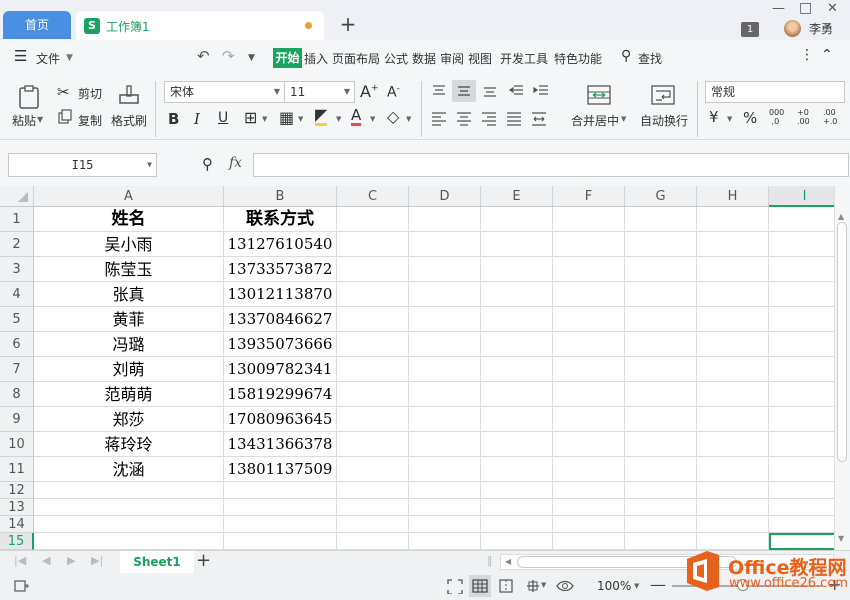 The height and width of the screenshot is (600, 850). What do you see at coordinates (661, 319) in the screenshot?
I see `cell-g5` at bounding box center [661, 319].